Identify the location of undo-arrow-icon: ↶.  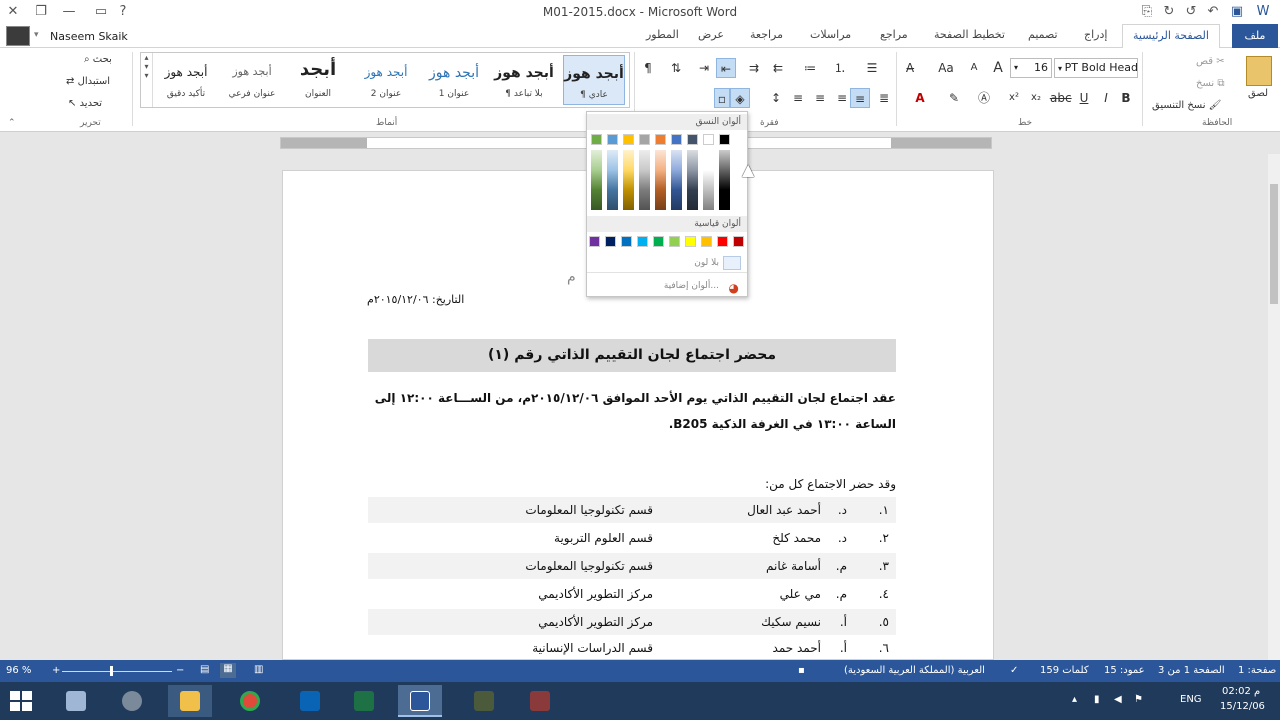
(1213, 12).